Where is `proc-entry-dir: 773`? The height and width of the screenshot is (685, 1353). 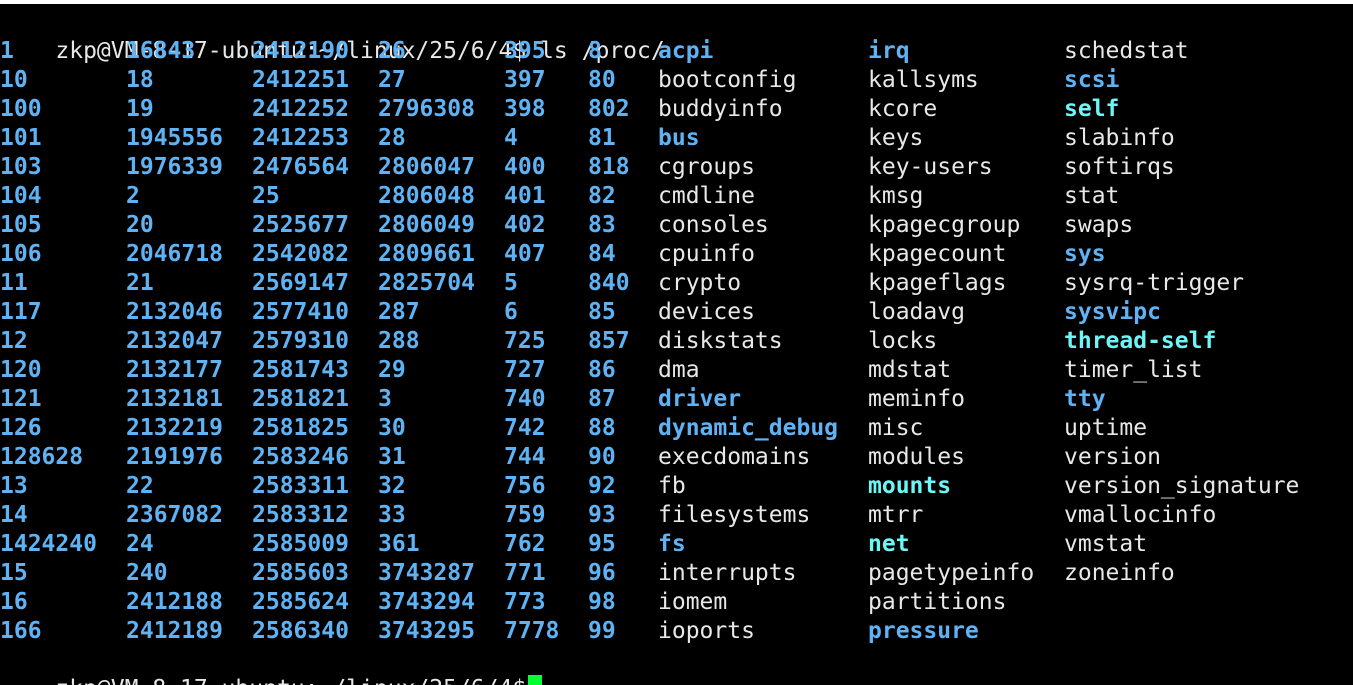 proc-entry-dir: 773 is located at coordinates (525, 602).